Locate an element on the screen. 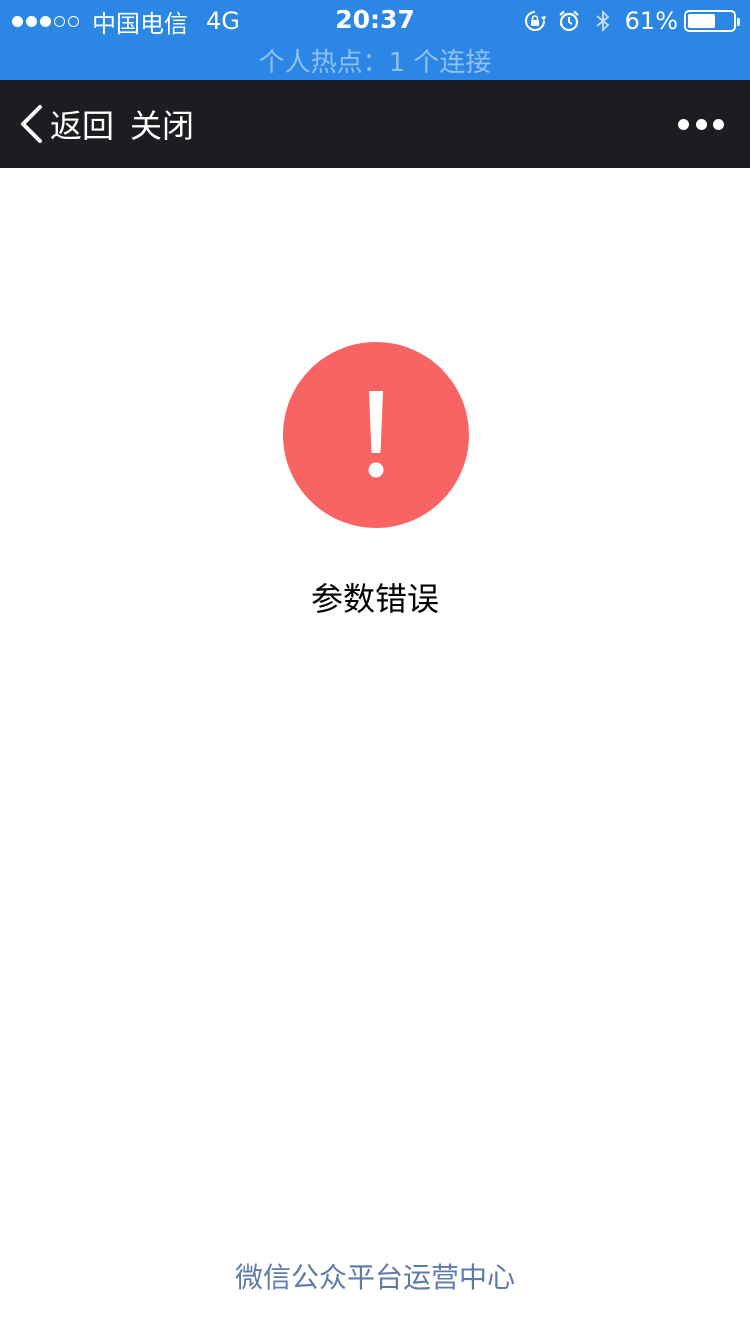 The image size is (750, 1334). exclamation-icon is located at coordinates (376, 434).